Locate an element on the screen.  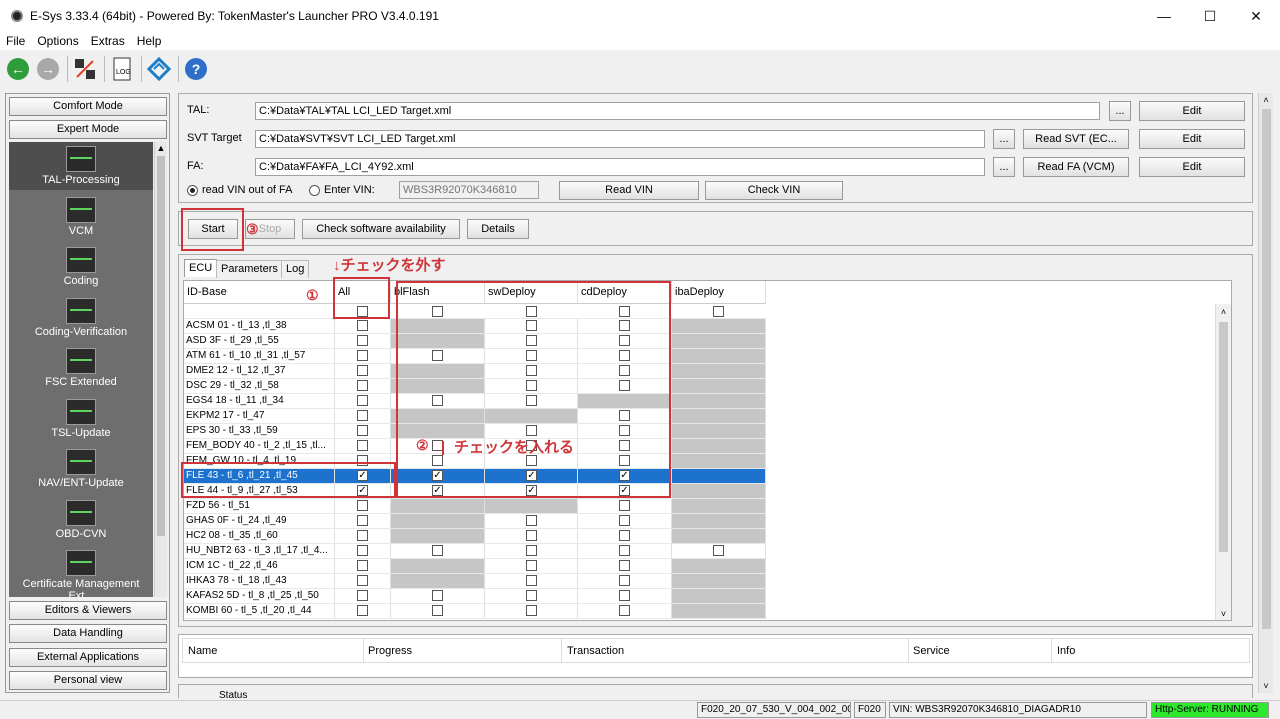
comfort-mode-button: Comfort Mode is located at coordinates (88, 106).